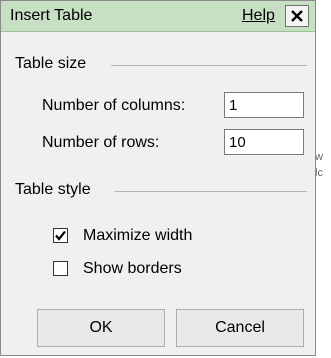 This screenshot has height=358, width=331. What do you see at coordinates (51, 15) in the screenshot?
I see `dialog-title: Insert Table` at bounding box center [51, 15].